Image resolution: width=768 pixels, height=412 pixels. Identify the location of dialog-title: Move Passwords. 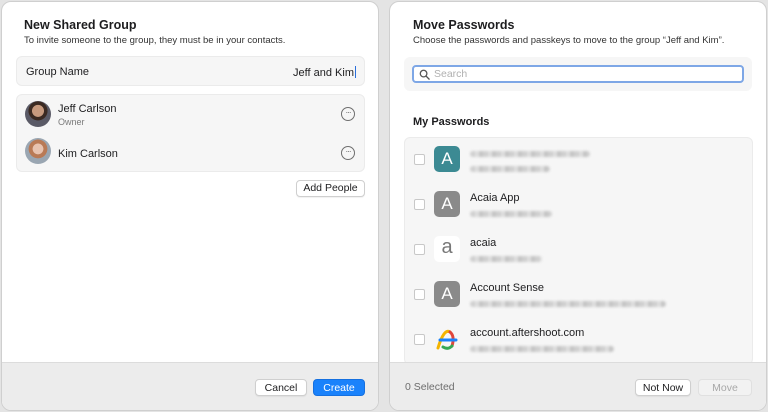
(464, 25).